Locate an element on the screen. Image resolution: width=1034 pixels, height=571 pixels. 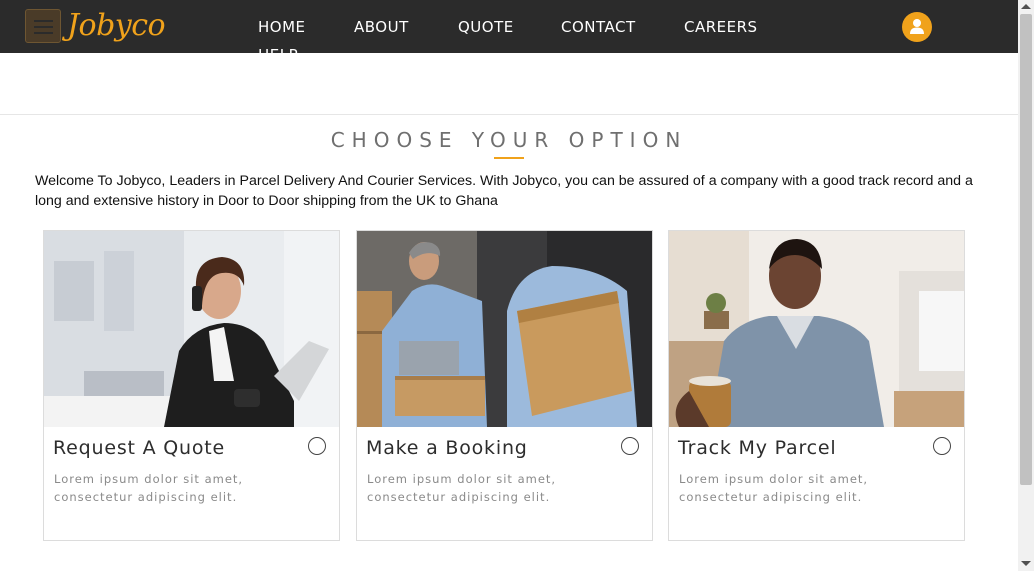
card-title: Track My Parcel is located at coordinates (757, 448).